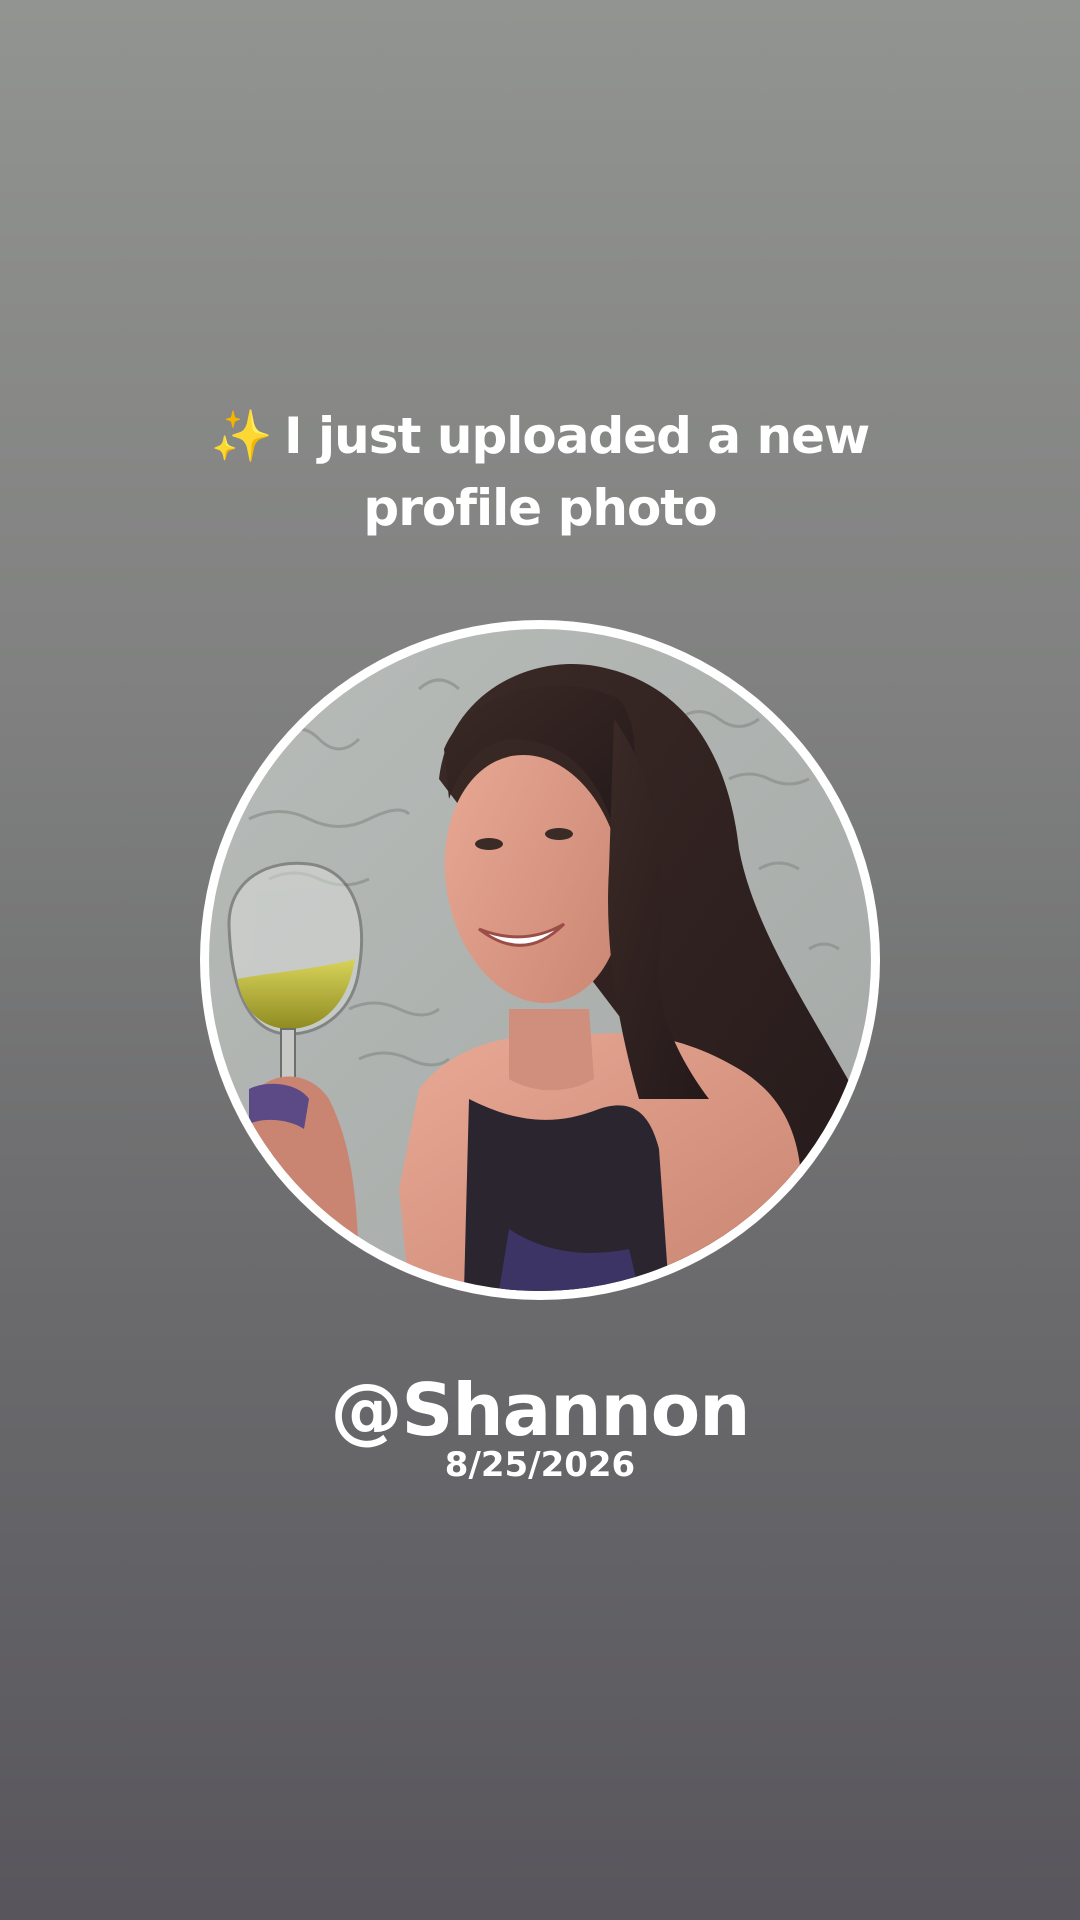  What do you see at coordinates (241, 436) in the screenshot?
I see `sparkles-icon: ✨` at bounding box center [241, 436].